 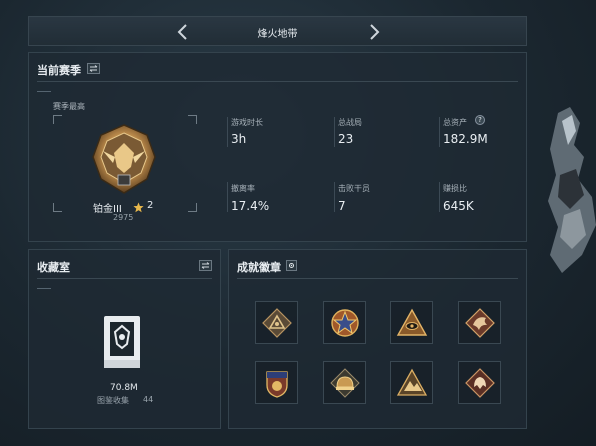 I want to click on stat-value-playtime: 3h, so click(x=239, y=139).